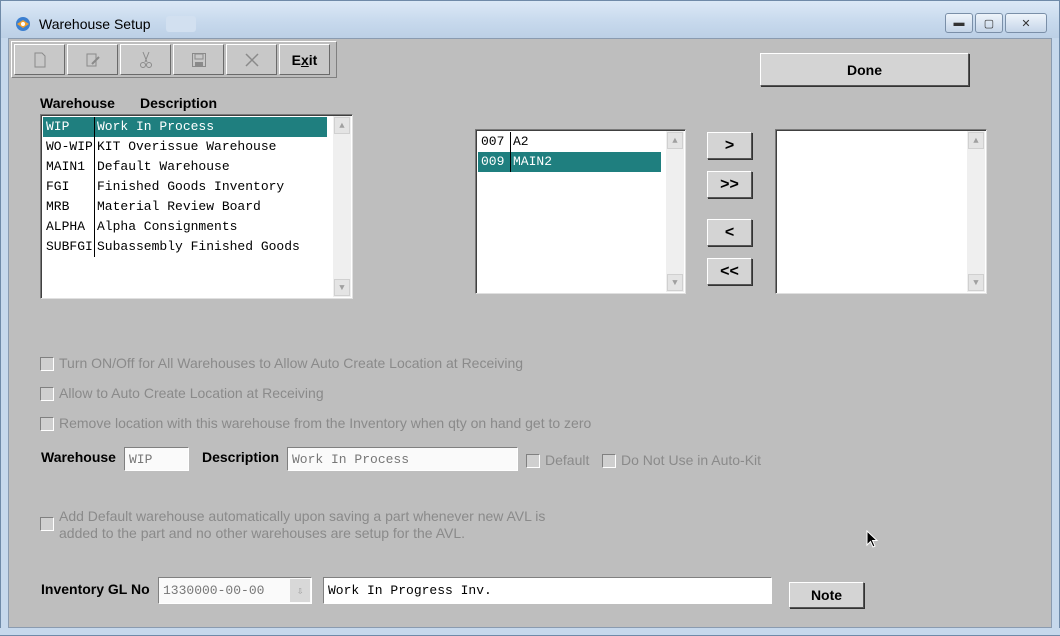 Image resolution: width=1060 pixels, height=636 pixels. What do you see at coordinates (580, 211) in the screenshot?
I see `available-warehouse-list: 009 MAIN2 007 A2 ▲ ▼` at bounding box center [580, 211].